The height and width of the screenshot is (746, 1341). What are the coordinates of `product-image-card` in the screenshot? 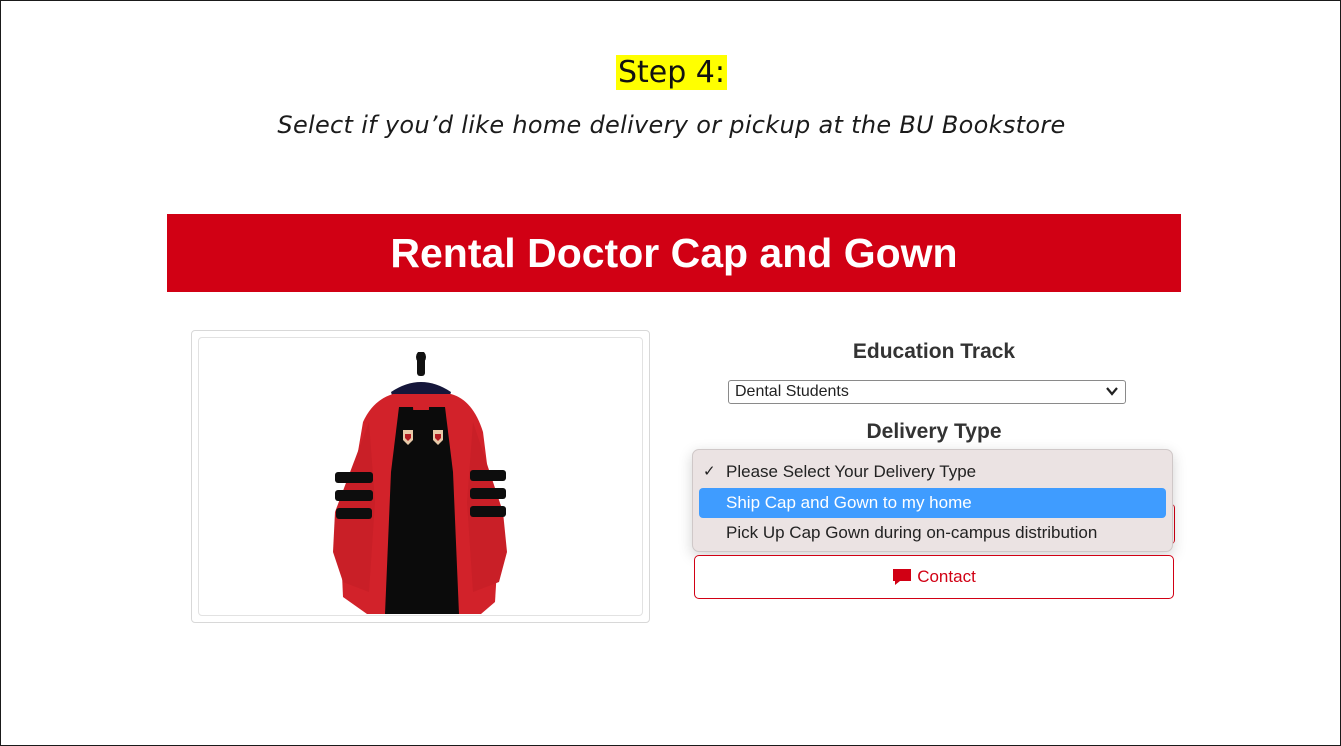 It's located at (420, 476).